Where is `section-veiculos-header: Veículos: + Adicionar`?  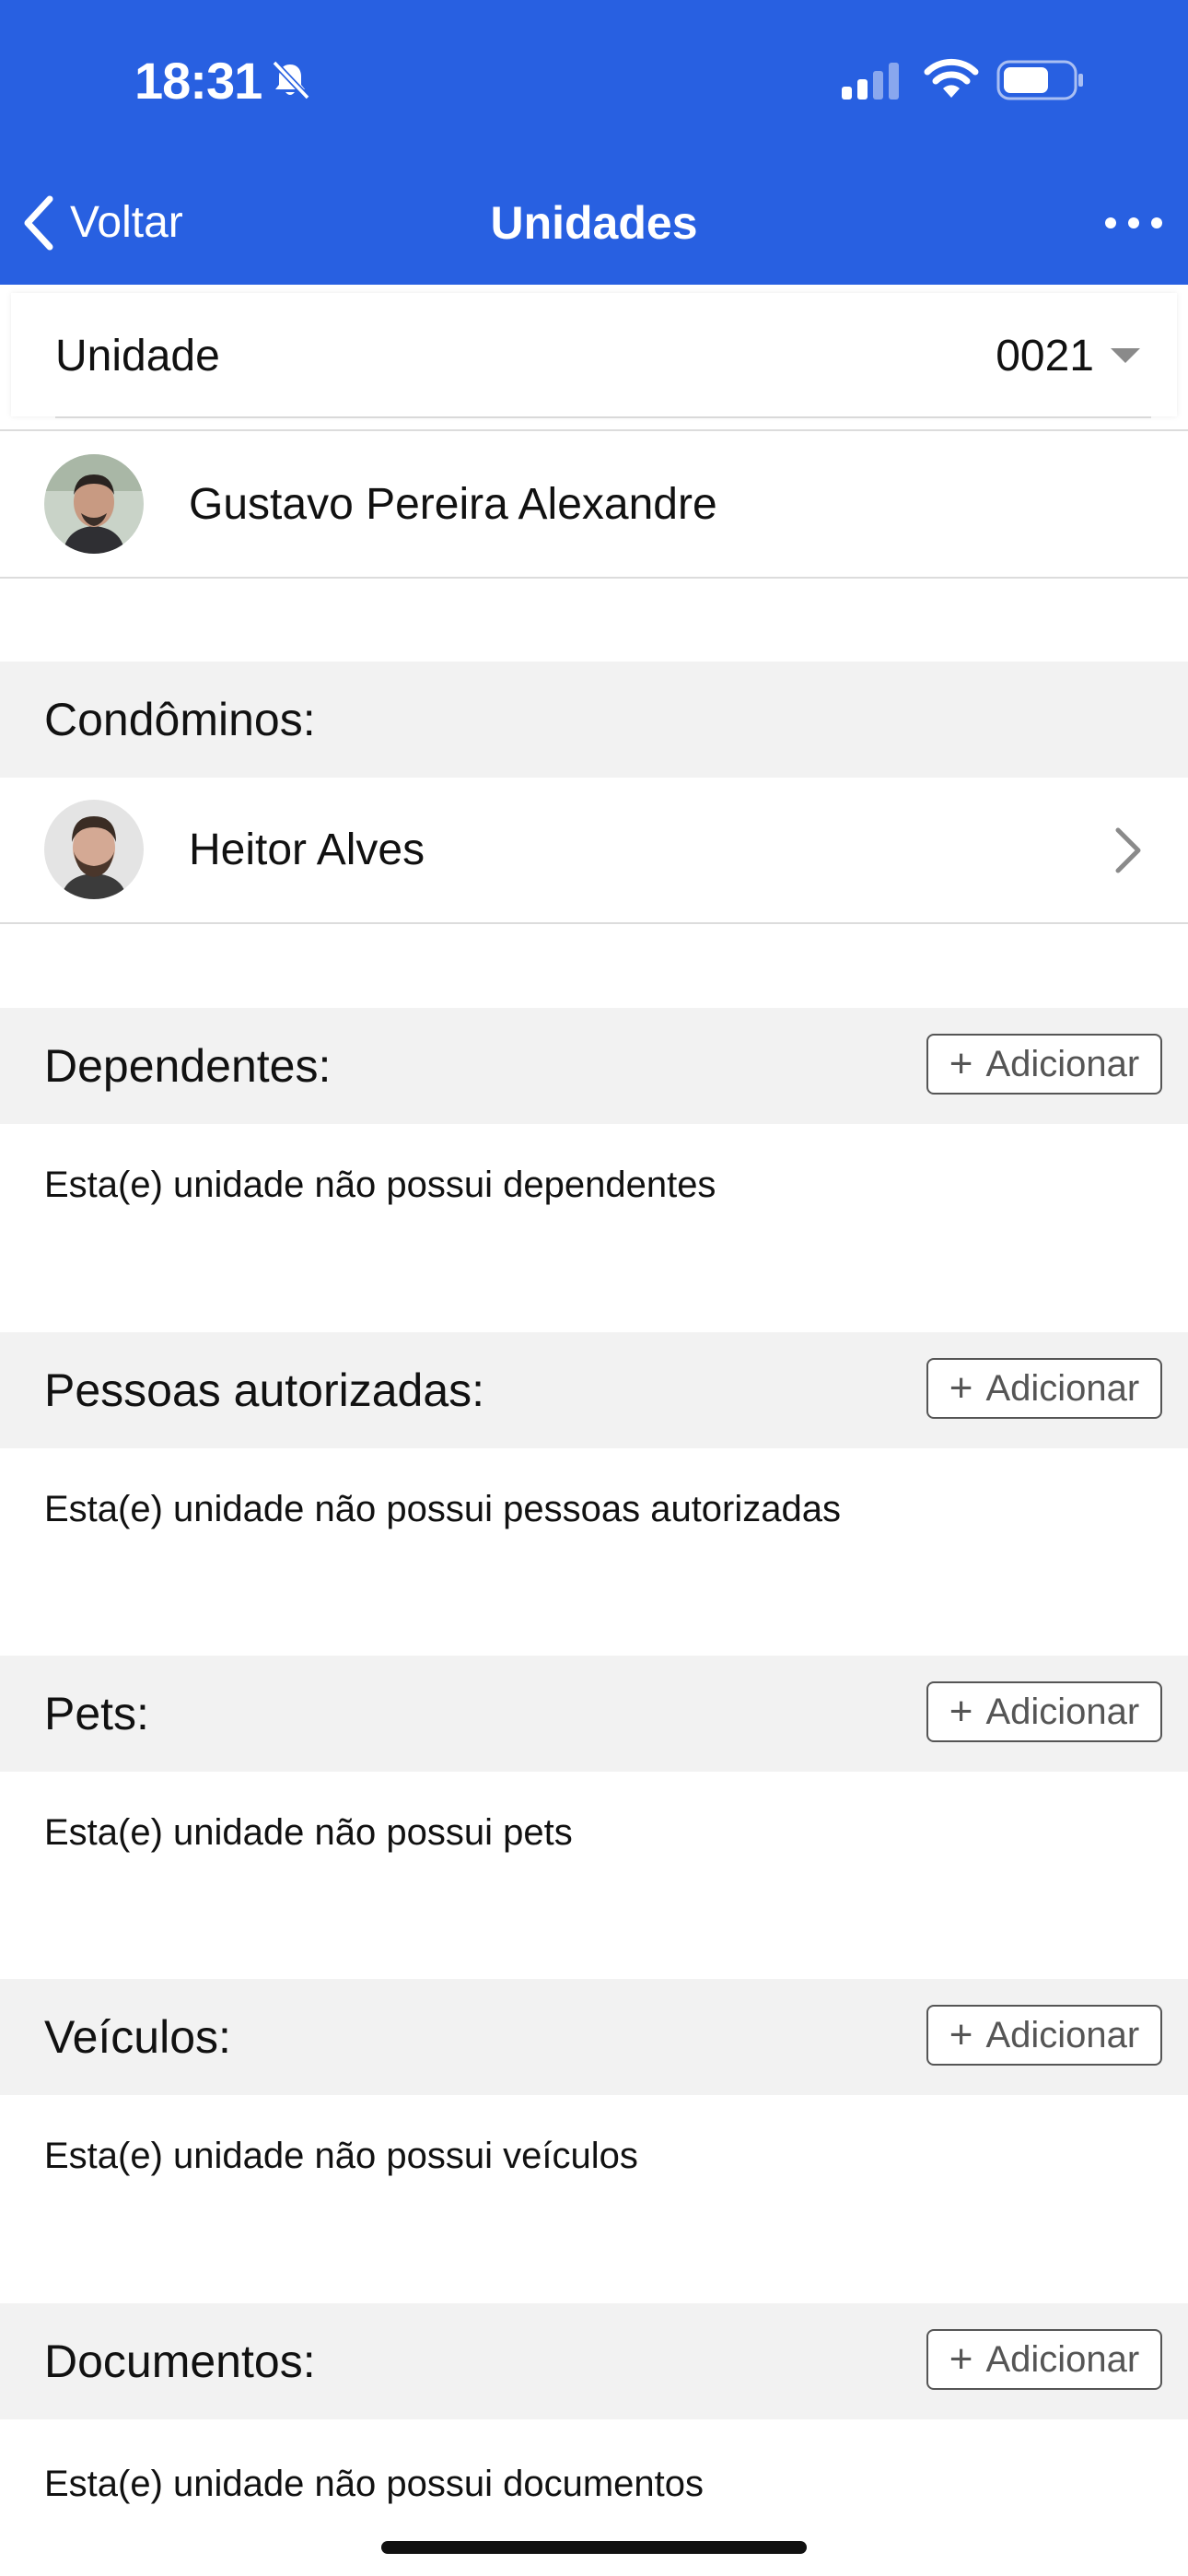 section-veiculos-header: Veículos: + Adicionar is located at coordinates (594, 2037).